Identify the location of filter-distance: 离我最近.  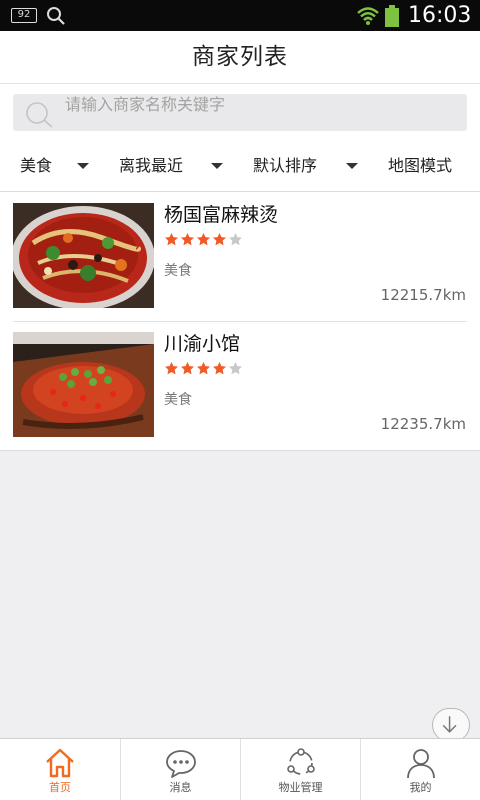
(171, 167).